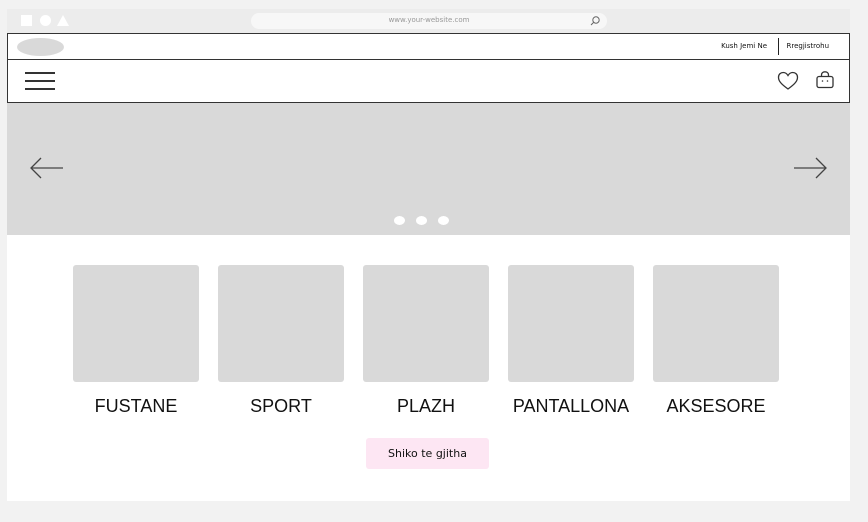 The width and height of the screenshot is (868, 522). What do you see at coordinates (281, 406) in the screenshot?
I see `category-label: SPORT` at bounding box center [281, 406].